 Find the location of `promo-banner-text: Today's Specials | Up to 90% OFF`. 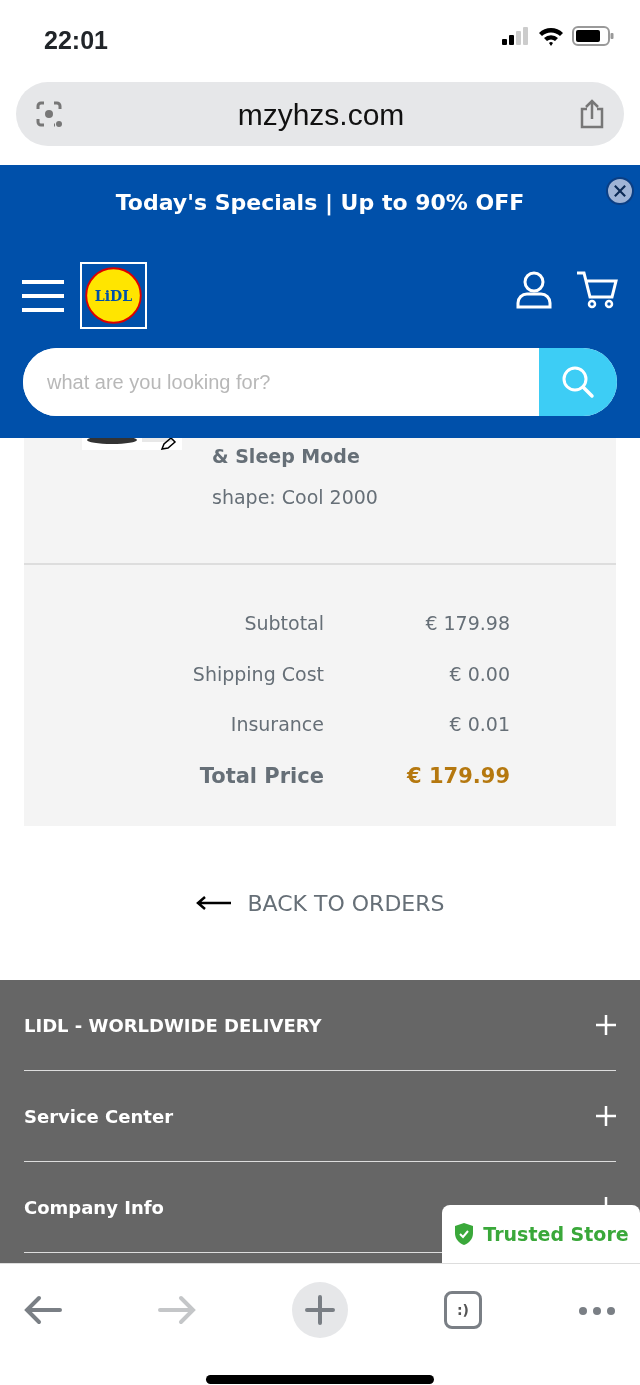

promo-banner-text: Today's Specials | Up to 90% OFF is located at coordinates (320, 203).